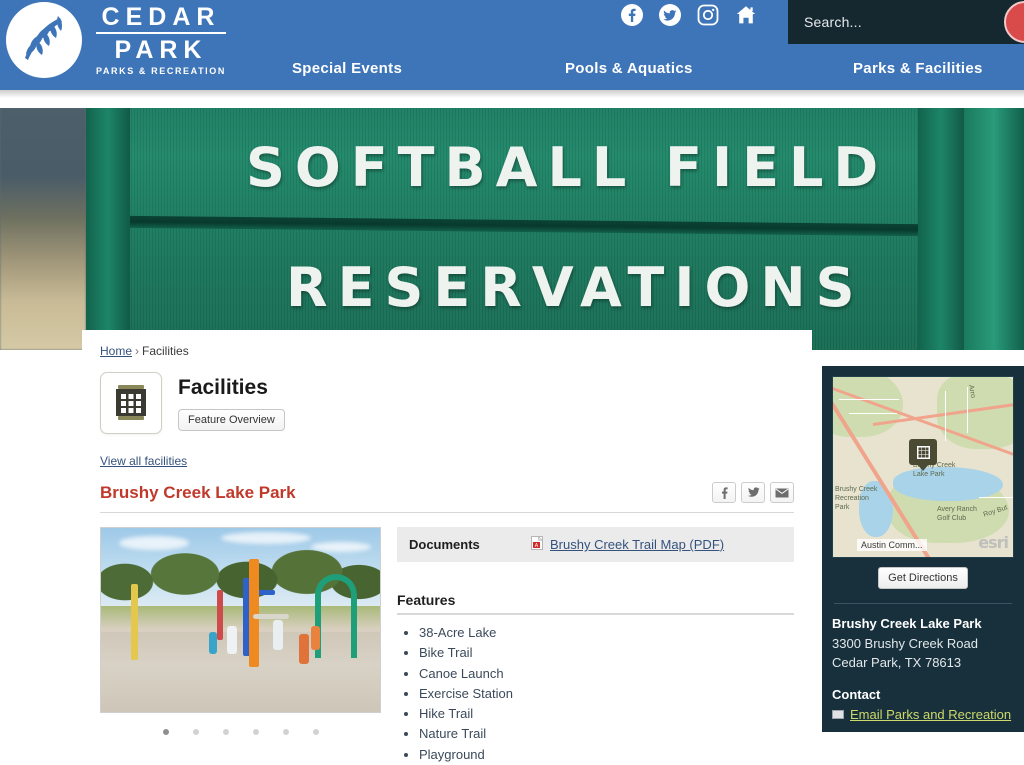  Describe the element at coordinates (838, 714) in the screenshot. I see `envelope-icon` at that location.